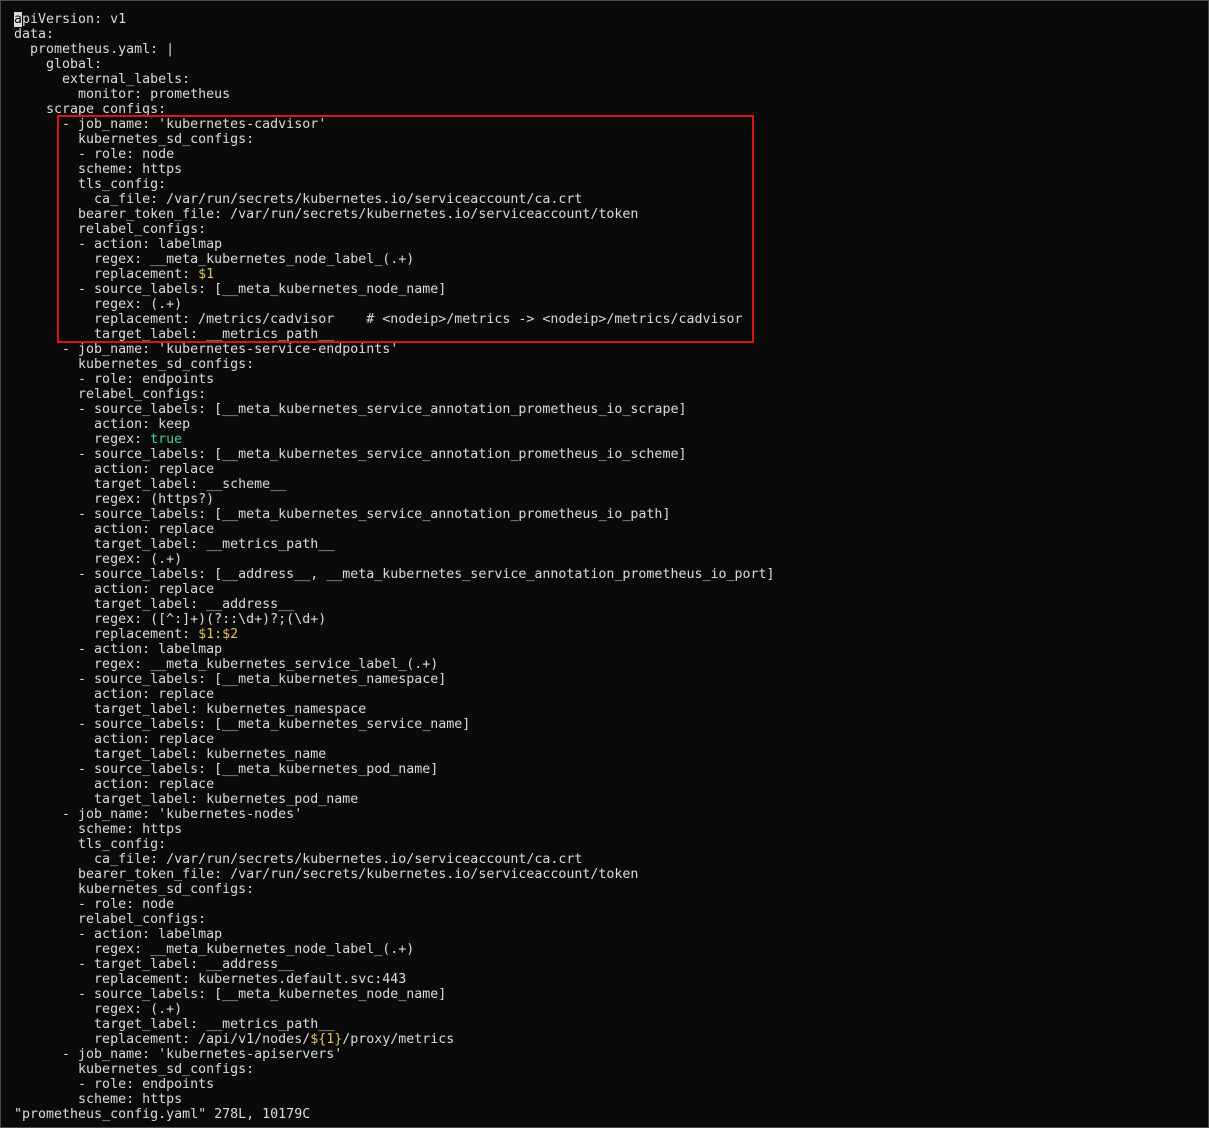 The width and height of the screenshot is (1209, 1128). What do you see at coordinates (206, 274) in the screenshot?
I see `variable-token: $1` at bounding box center [206, 274].